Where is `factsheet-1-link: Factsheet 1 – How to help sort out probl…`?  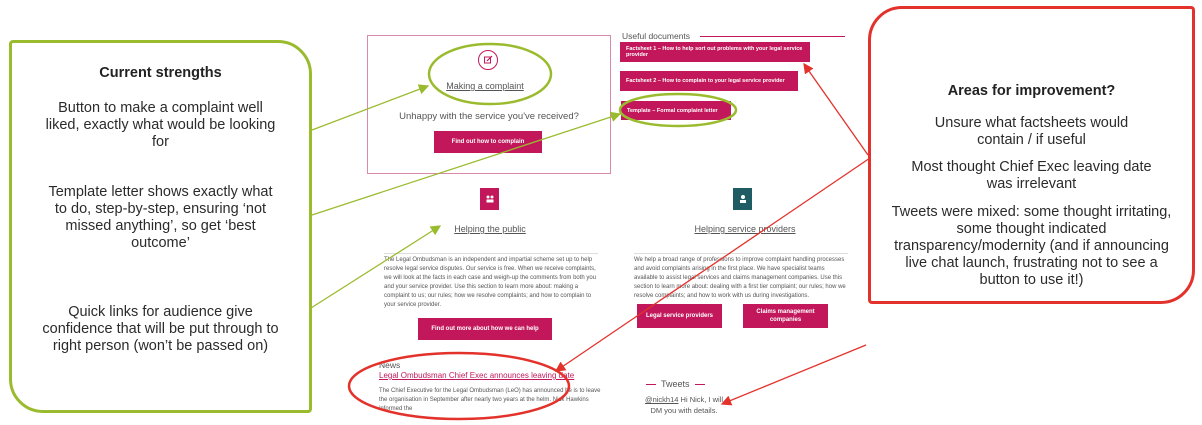 factsheet-1-link: Factsheet 1 – How to help sort out probl… is located at coordinates (715, 52).